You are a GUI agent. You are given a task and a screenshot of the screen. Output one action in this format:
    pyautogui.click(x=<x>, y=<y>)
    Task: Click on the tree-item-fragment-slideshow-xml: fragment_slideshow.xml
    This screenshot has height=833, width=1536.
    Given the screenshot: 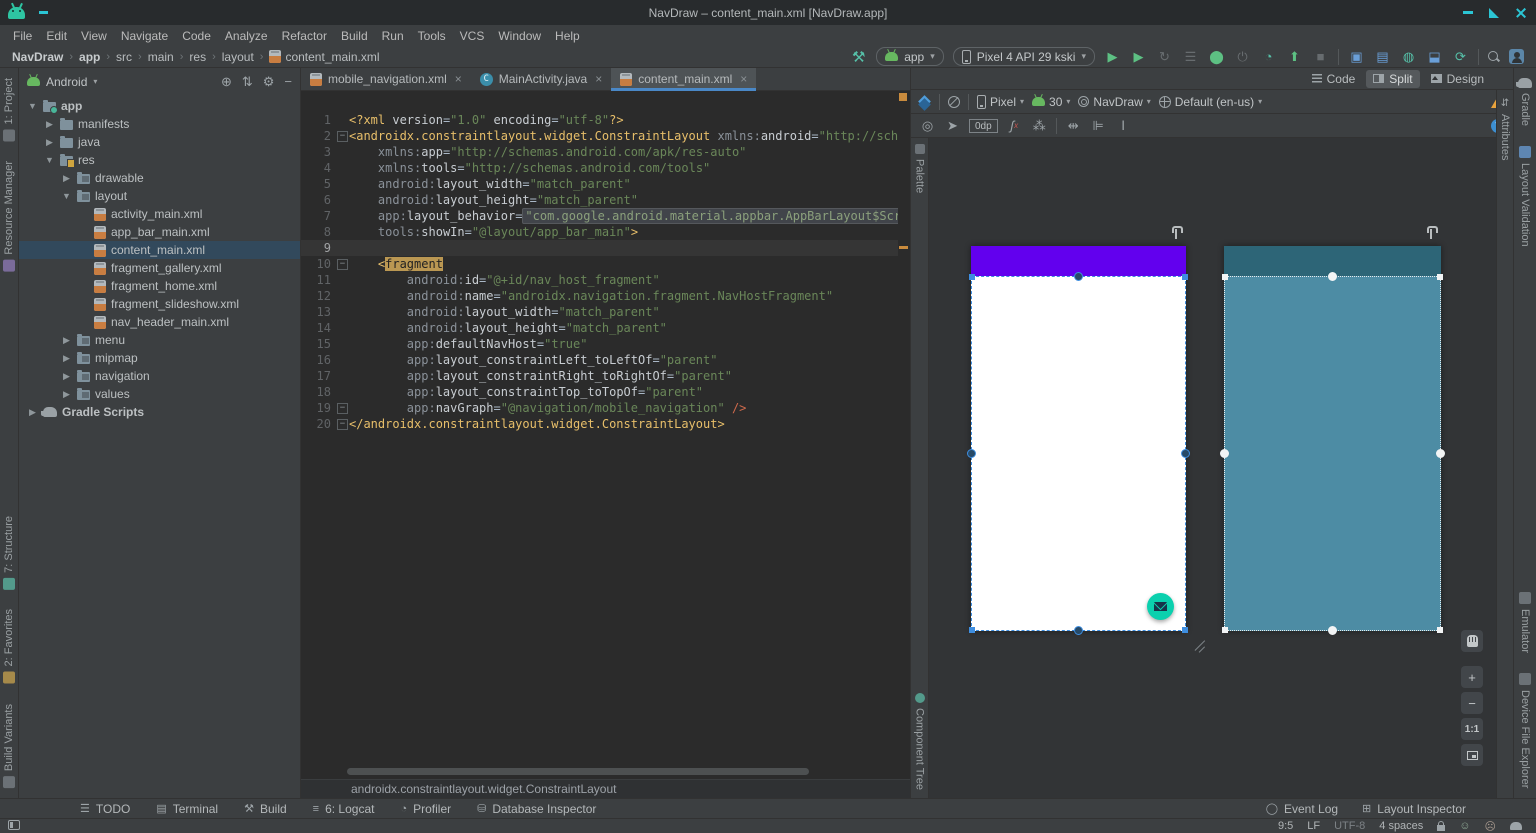 What is the action you would take?
    pyautogui.click(x=159, y=304)
    